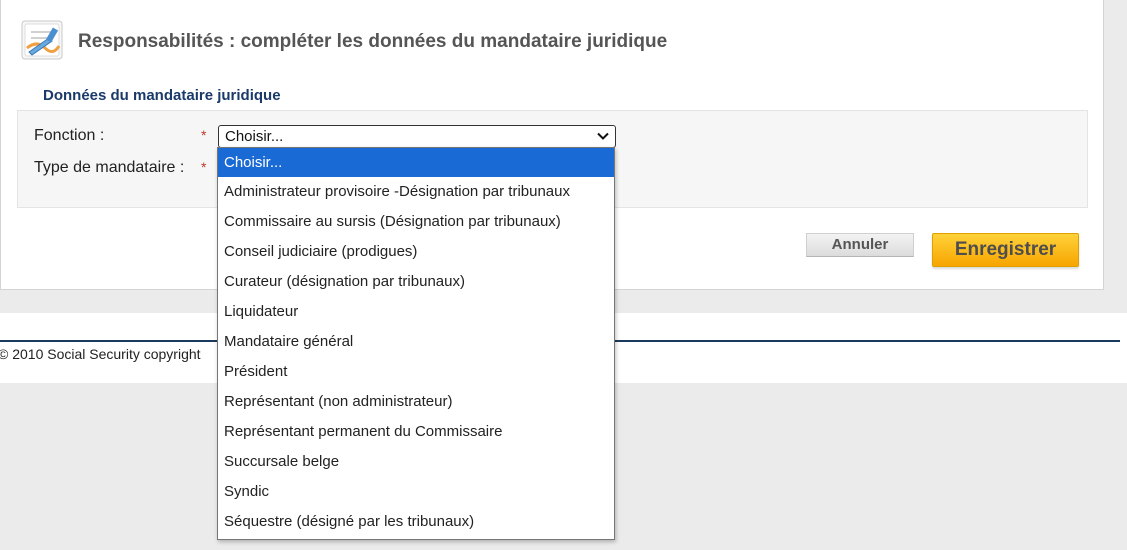 The width and height of the screenshot is (1127, 550). Describe the element at coordinates (109, 167) in the screenshot. I see `type-mandataire-label: Type de mandataire :` at that location.